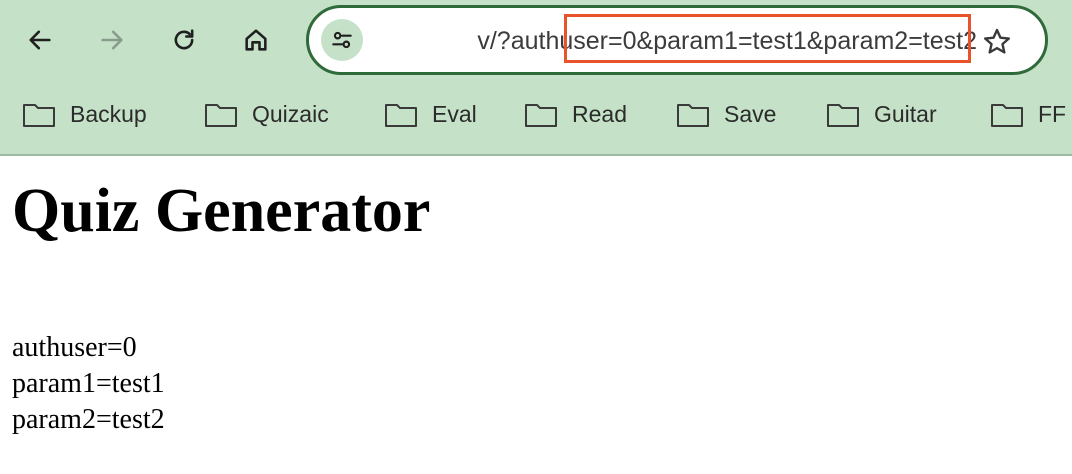  I want to click on page-title: Quiz Generator, so click(221, 211).